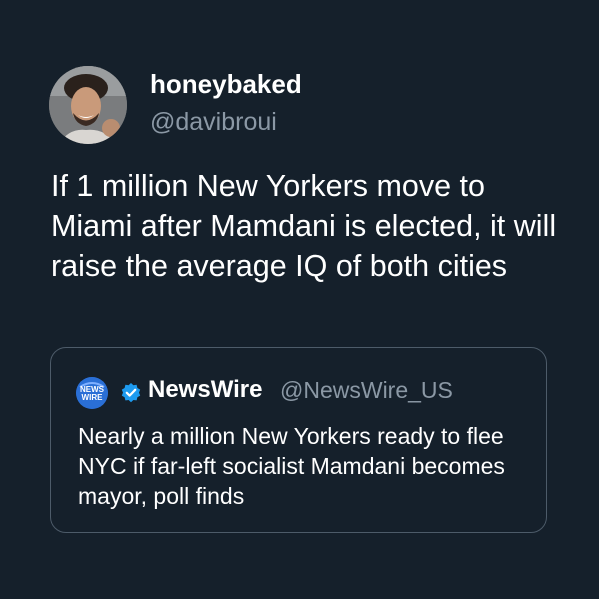 This screenshot has width=599, height=599. I want to click on newswire-logo-icon: NEWS WIRE, so click(92, 393).